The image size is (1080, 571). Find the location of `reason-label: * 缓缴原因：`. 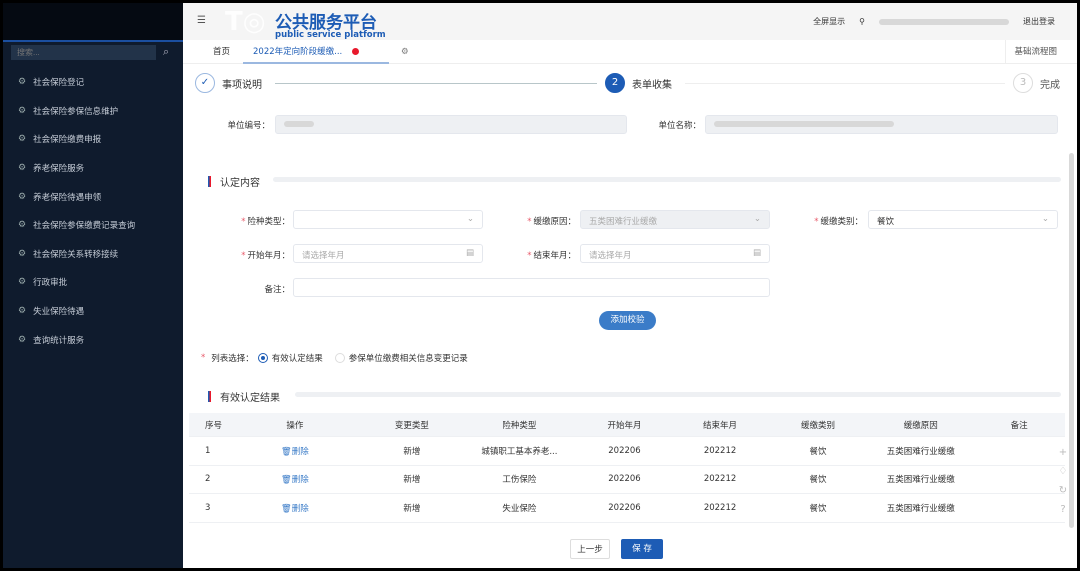

reason-label: * 缓缴原因： is located at coordinates (551, 222).